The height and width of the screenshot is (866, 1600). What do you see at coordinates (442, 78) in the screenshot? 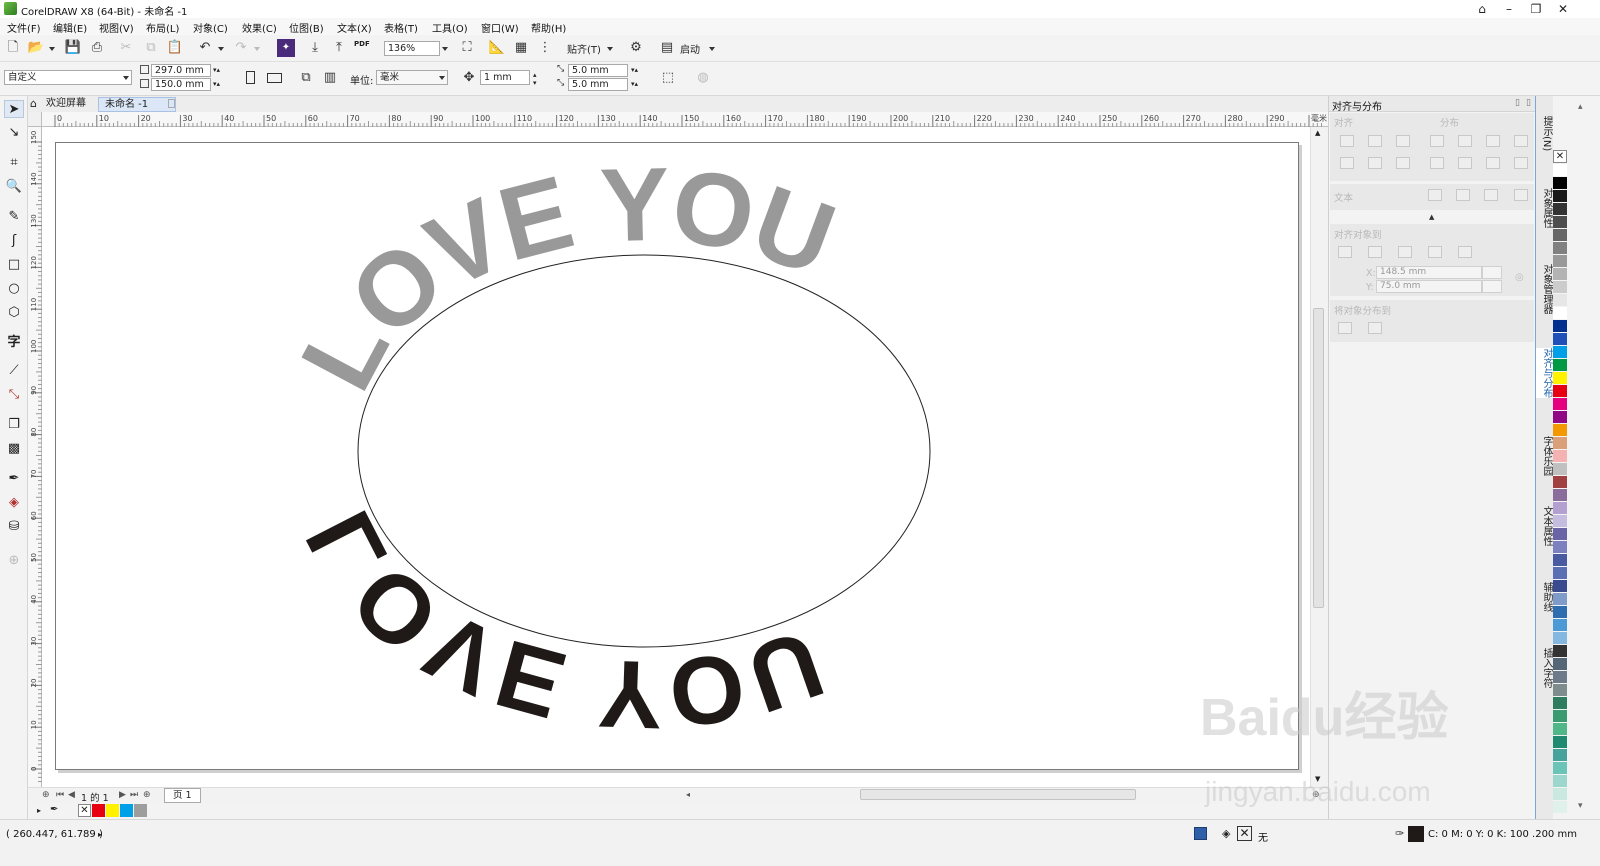
I see `units-dropdown-icon` at bounding box center [442, 78].